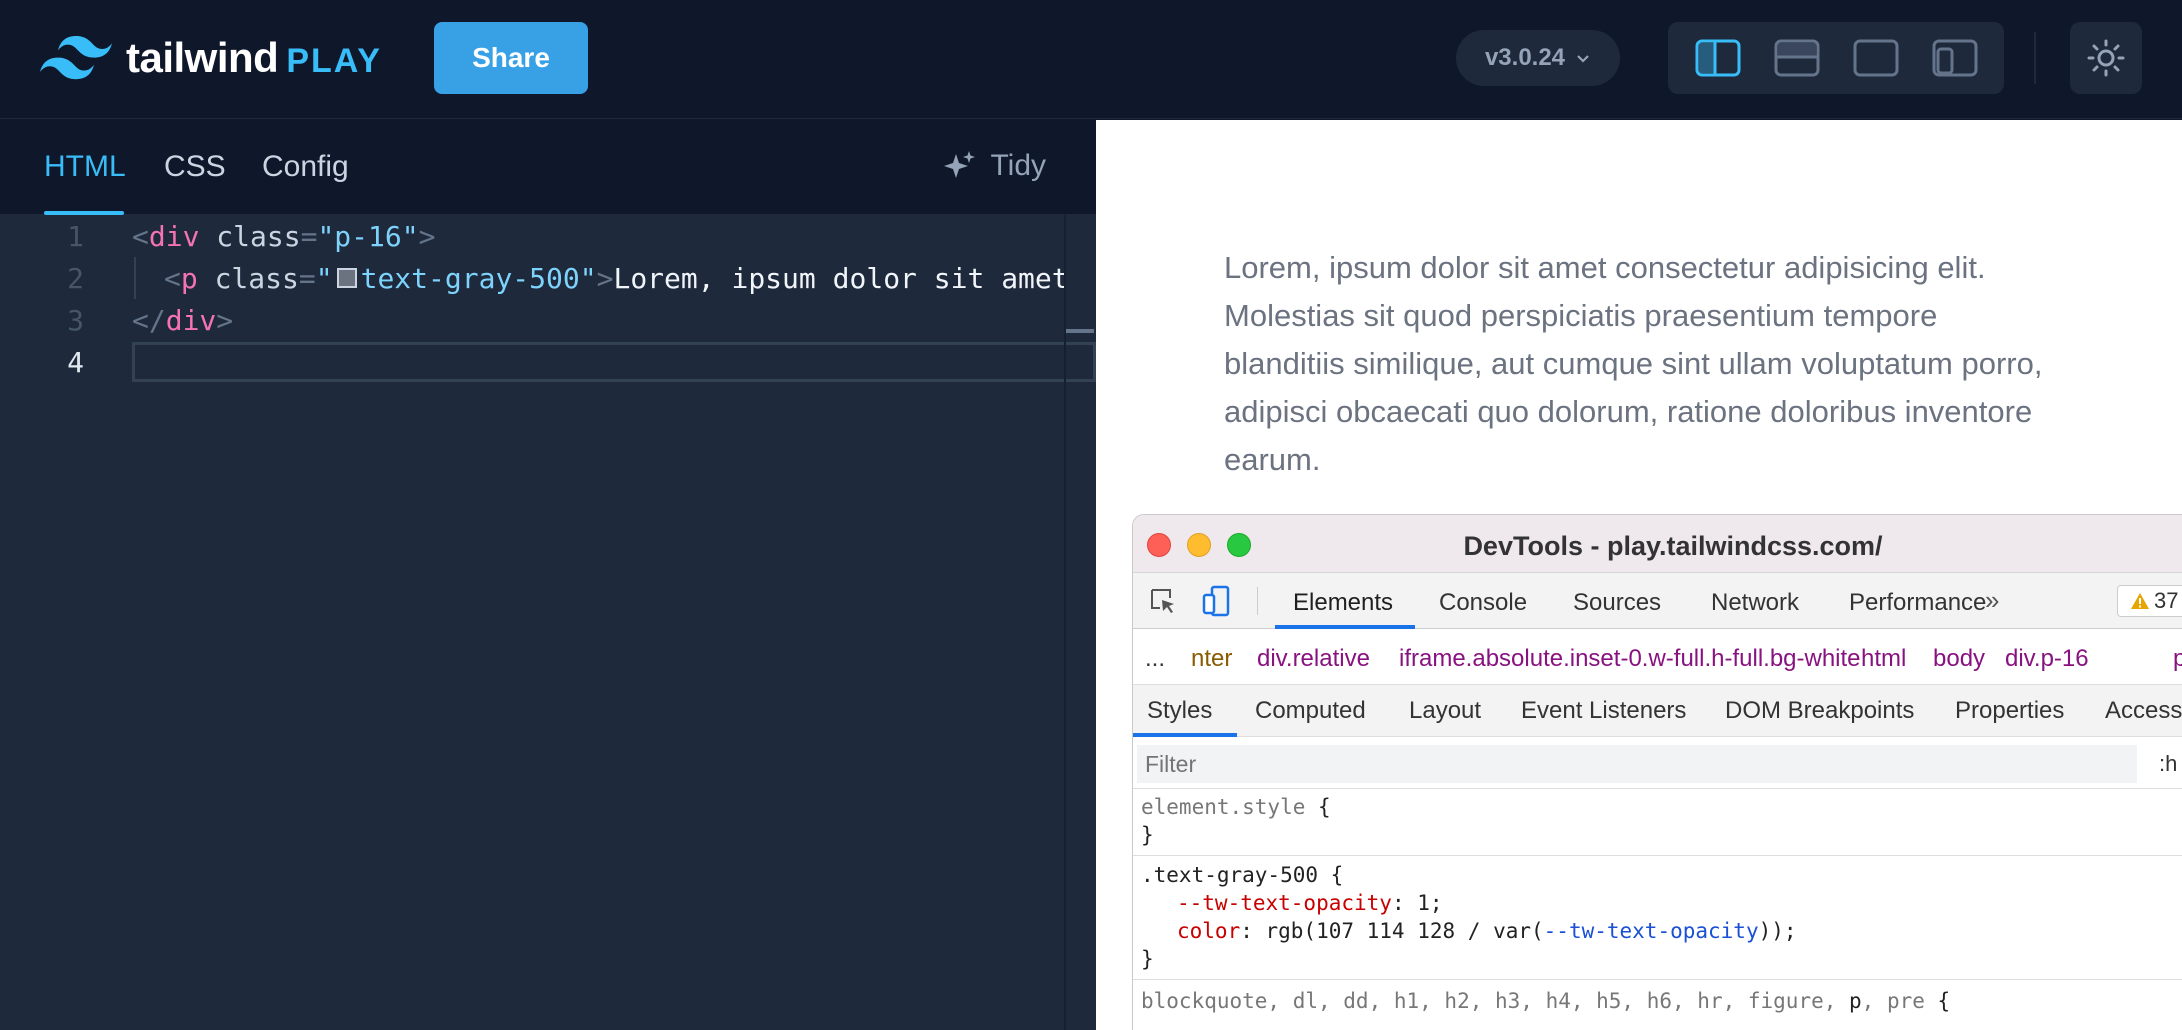 This screenshot has height=1030, width=2182. I want to click on tidy-label: Tidy, so click(1018, 165).